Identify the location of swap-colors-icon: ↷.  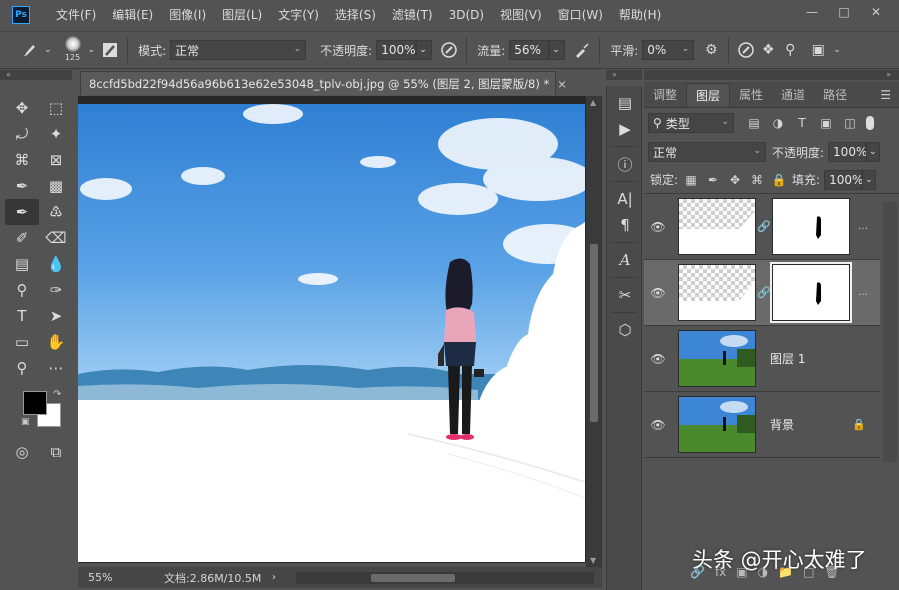
(57, 394).